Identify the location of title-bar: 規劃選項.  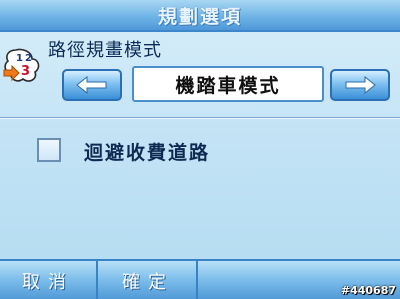
(200, 16).